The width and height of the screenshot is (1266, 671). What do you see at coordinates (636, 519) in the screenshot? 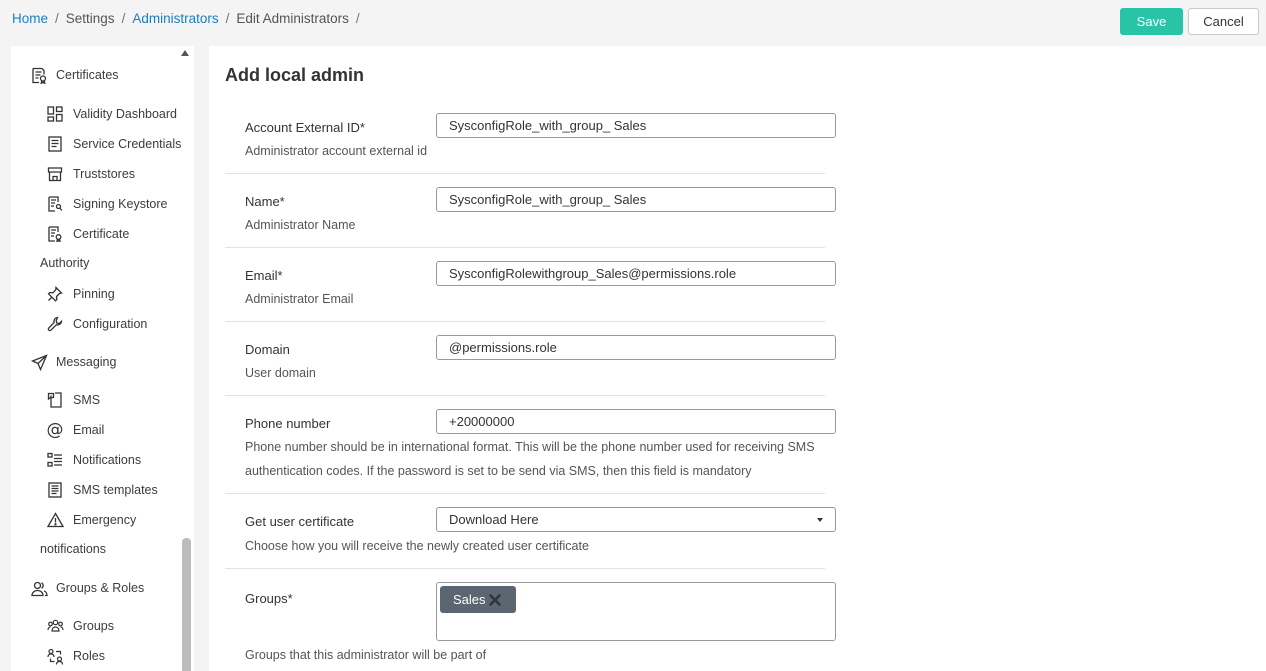
I see `certificate-delivery-select: Download Here` at bounding box center [636, 519].